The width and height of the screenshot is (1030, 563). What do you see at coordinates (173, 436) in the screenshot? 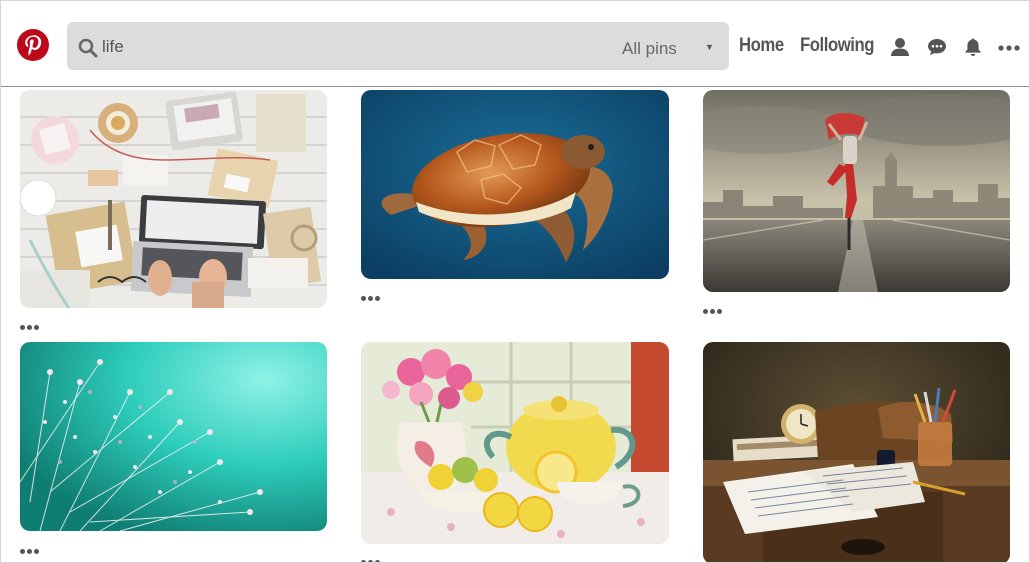
I see `pin-image-dandelion` at bounding box center [173, 436].